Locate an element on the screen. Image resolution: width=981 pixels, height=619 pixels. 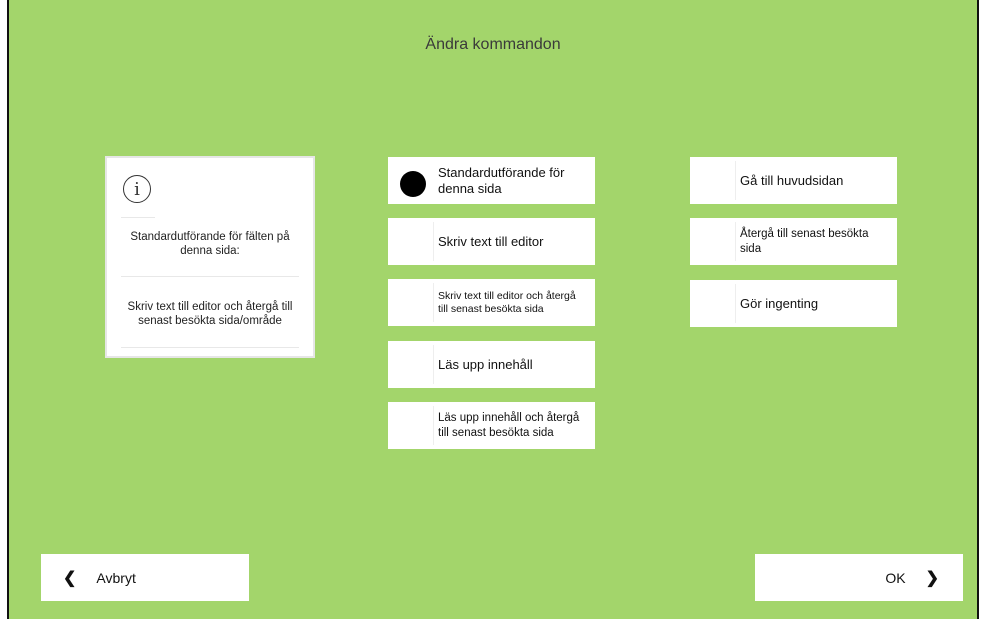
option-standard: Standardutförande för denna sida is located at coordinates (491, 180).